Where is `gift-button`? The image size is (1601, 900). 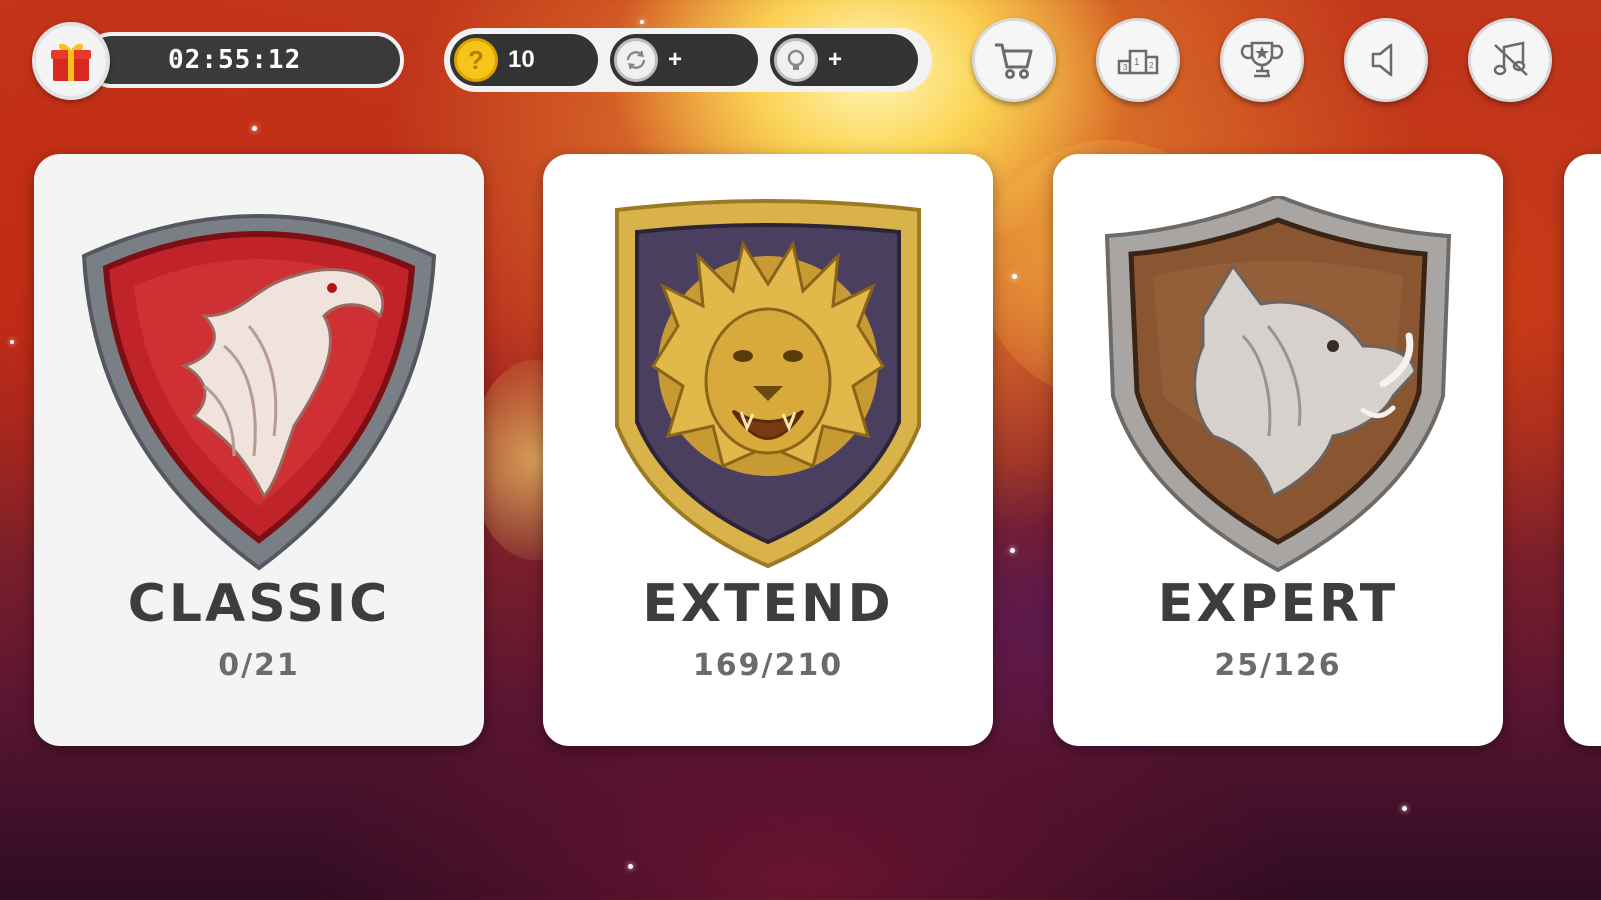
gift-button is located at coordinates (71, 61).